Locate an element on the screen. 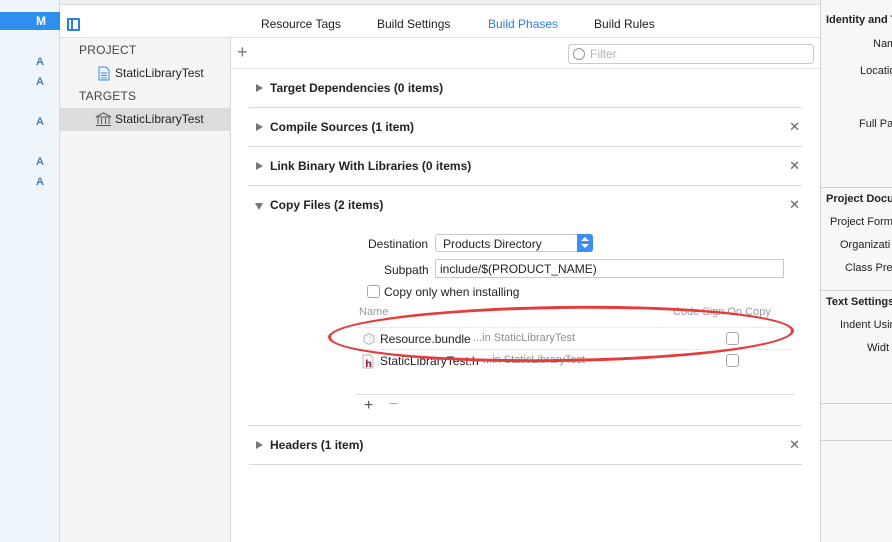 This screenshot has width=892, height=542. filter-input is located at coordinates (697, 54).